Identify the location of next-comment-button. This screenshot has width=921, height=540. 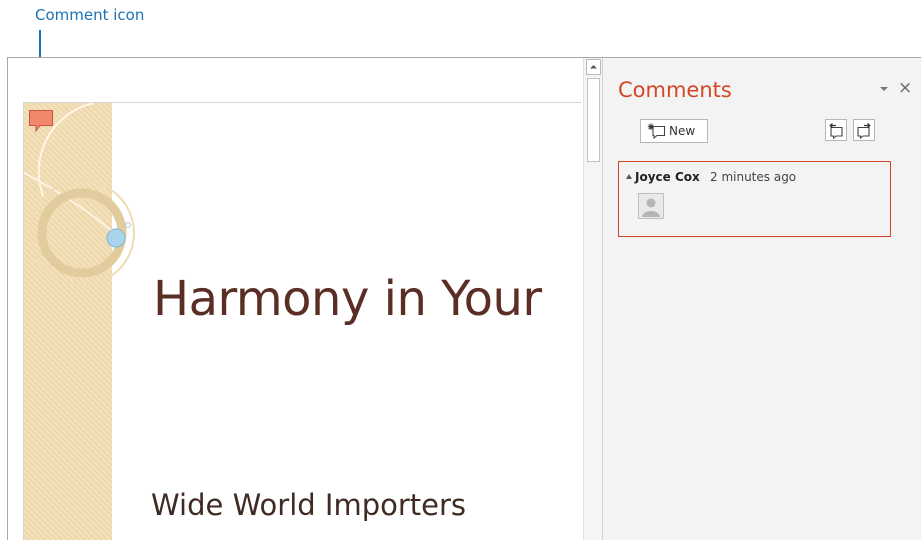
(864, 130).